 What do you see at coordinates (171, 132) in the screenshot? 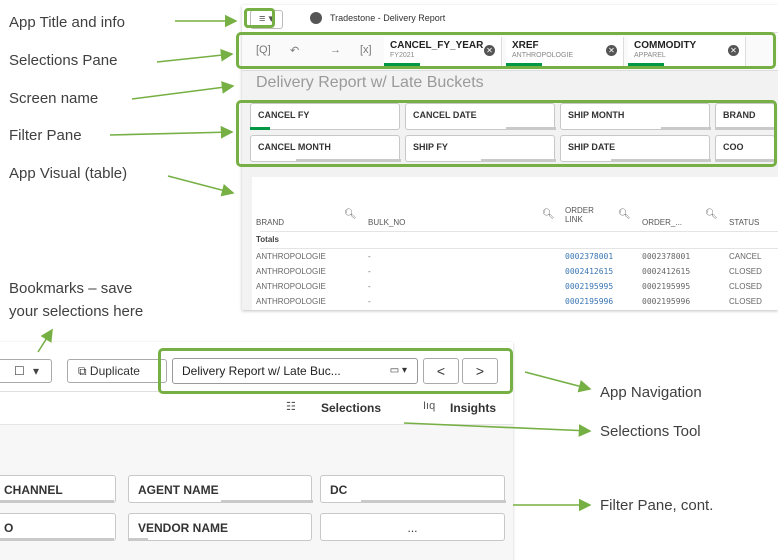
I see `arrow-filter-pane` at bounding box center [171, 132].